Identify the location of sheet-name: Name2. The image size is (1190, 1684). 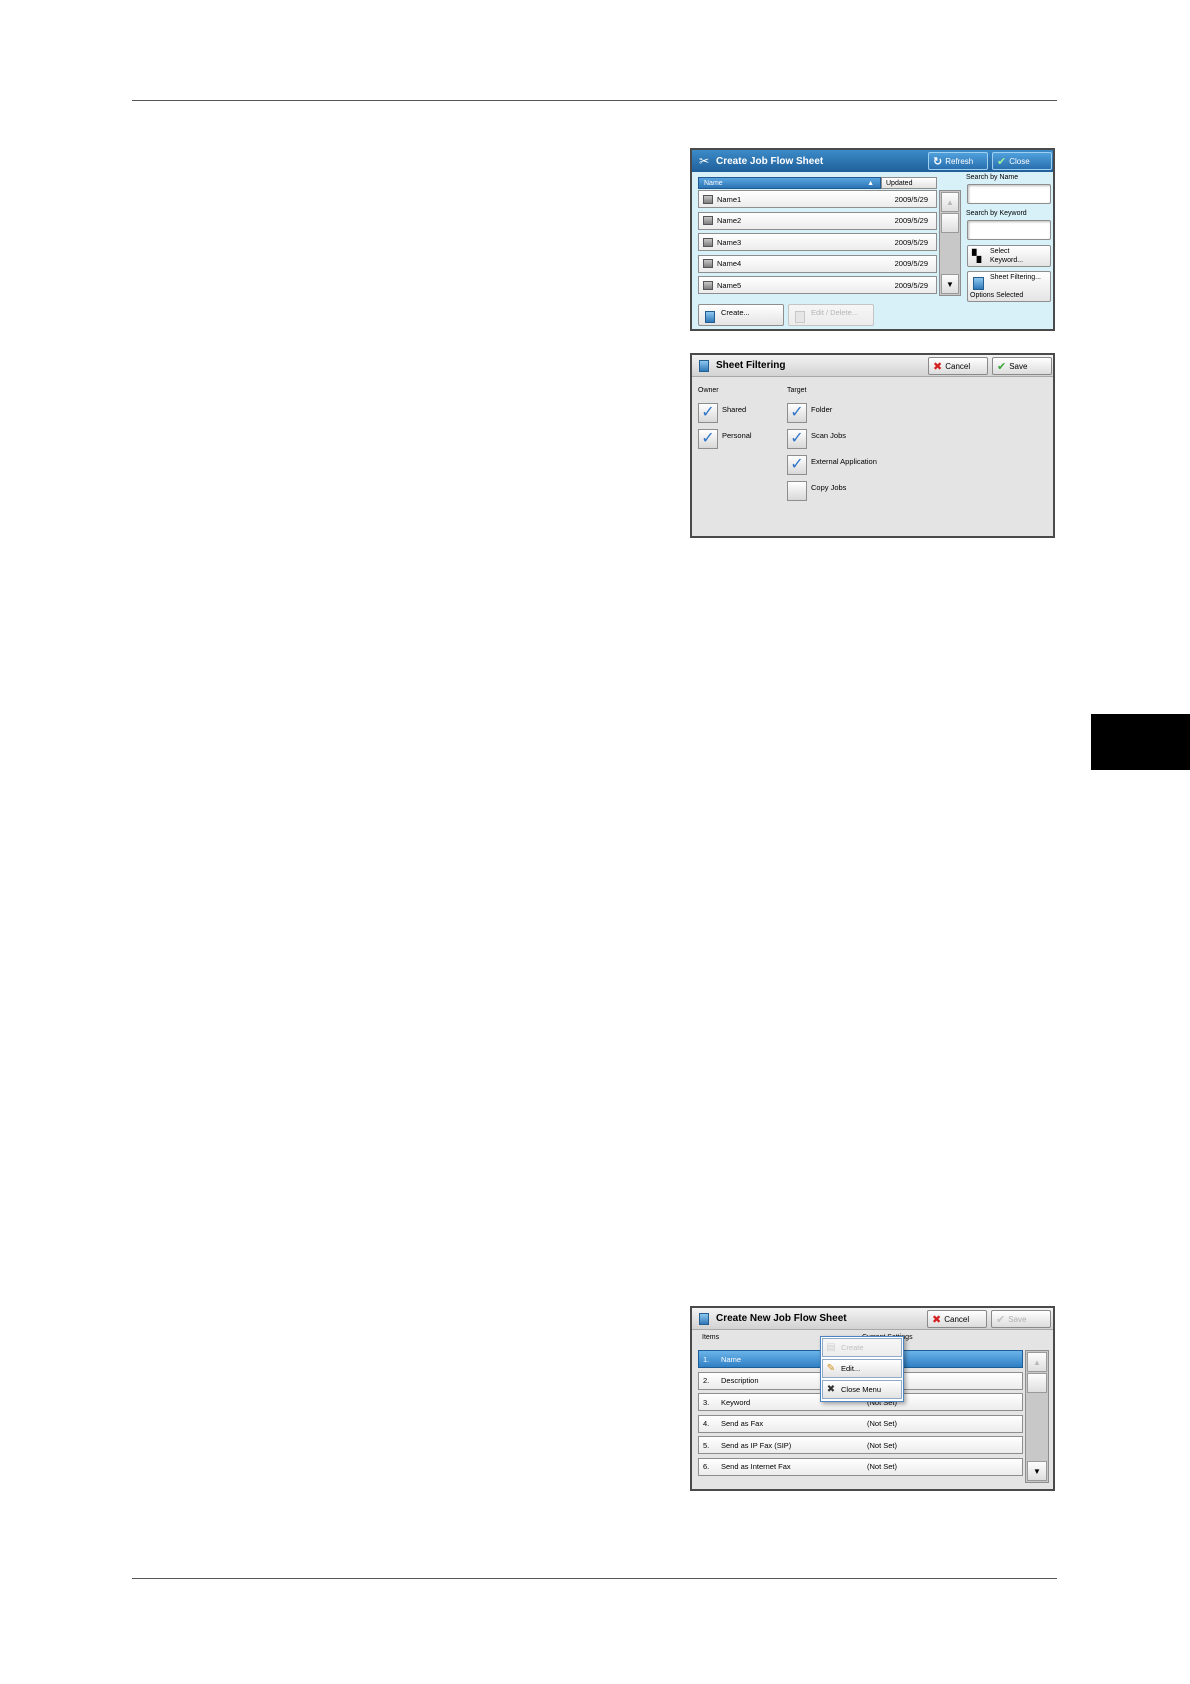
(729, 220).